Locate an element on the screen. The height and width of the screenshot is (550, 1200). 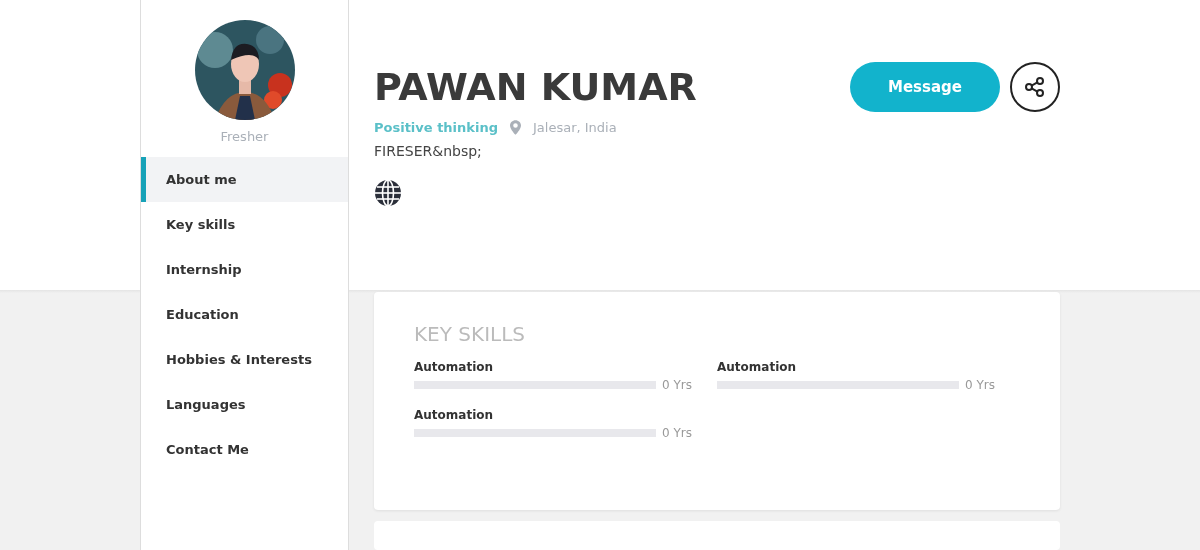
share-icon is located at coordinates (1035, 87).